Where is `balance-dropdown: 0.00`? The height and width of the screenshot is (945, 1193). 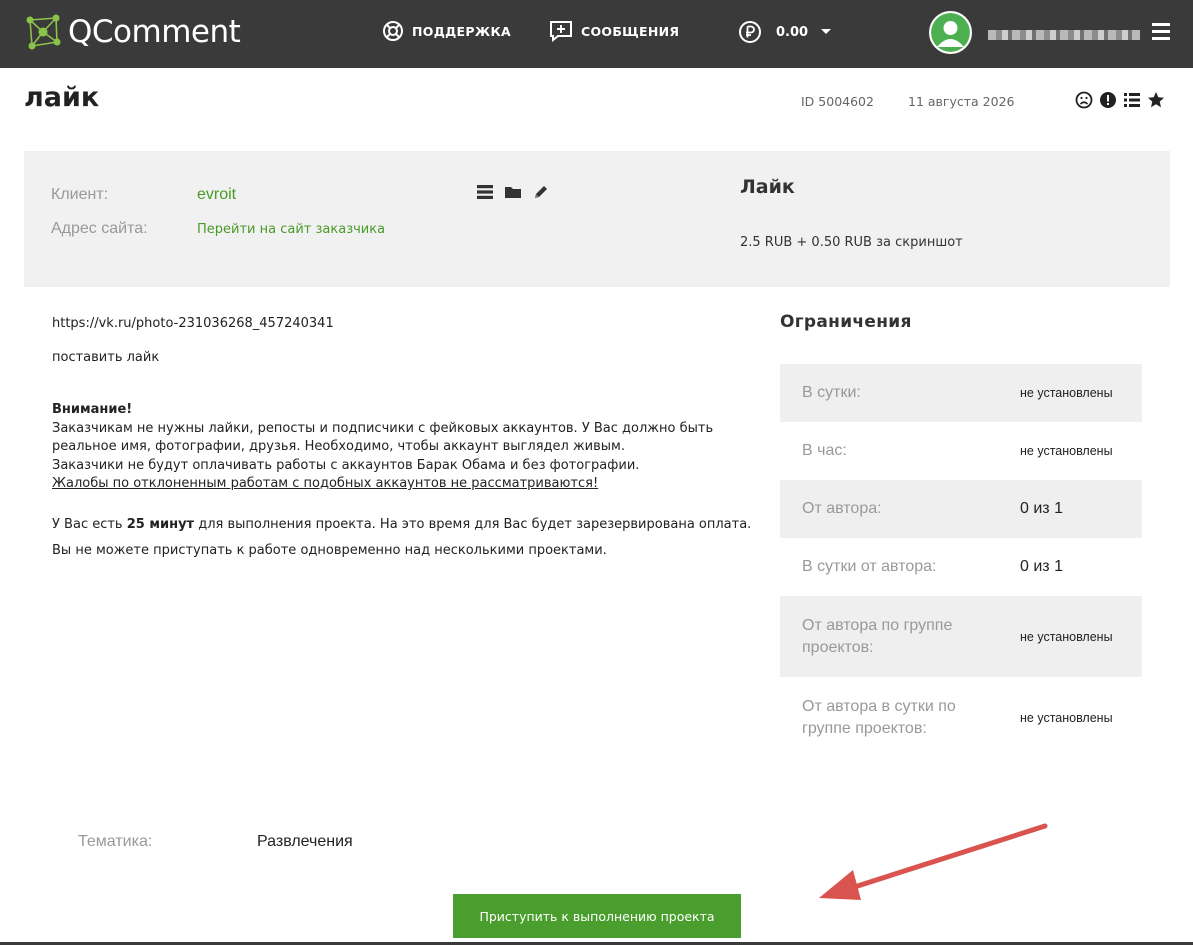 balance-dropdown: 0.00 is located at coordinates (785, 32).